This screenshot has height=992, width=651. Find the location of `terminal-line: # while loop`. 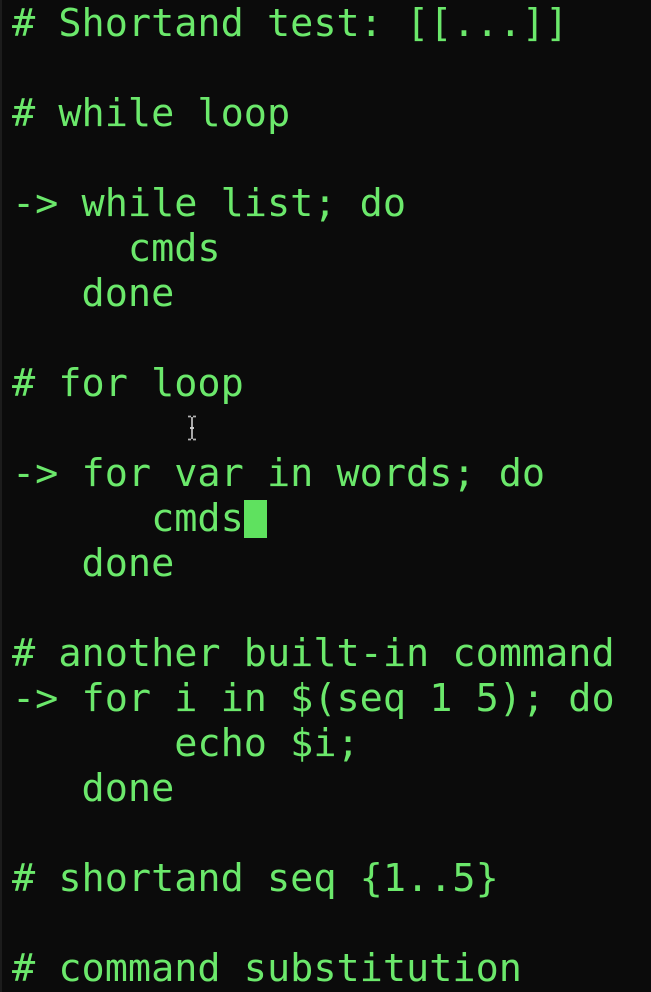

terminal-line: # while loop is located at coordinates (151, 113).